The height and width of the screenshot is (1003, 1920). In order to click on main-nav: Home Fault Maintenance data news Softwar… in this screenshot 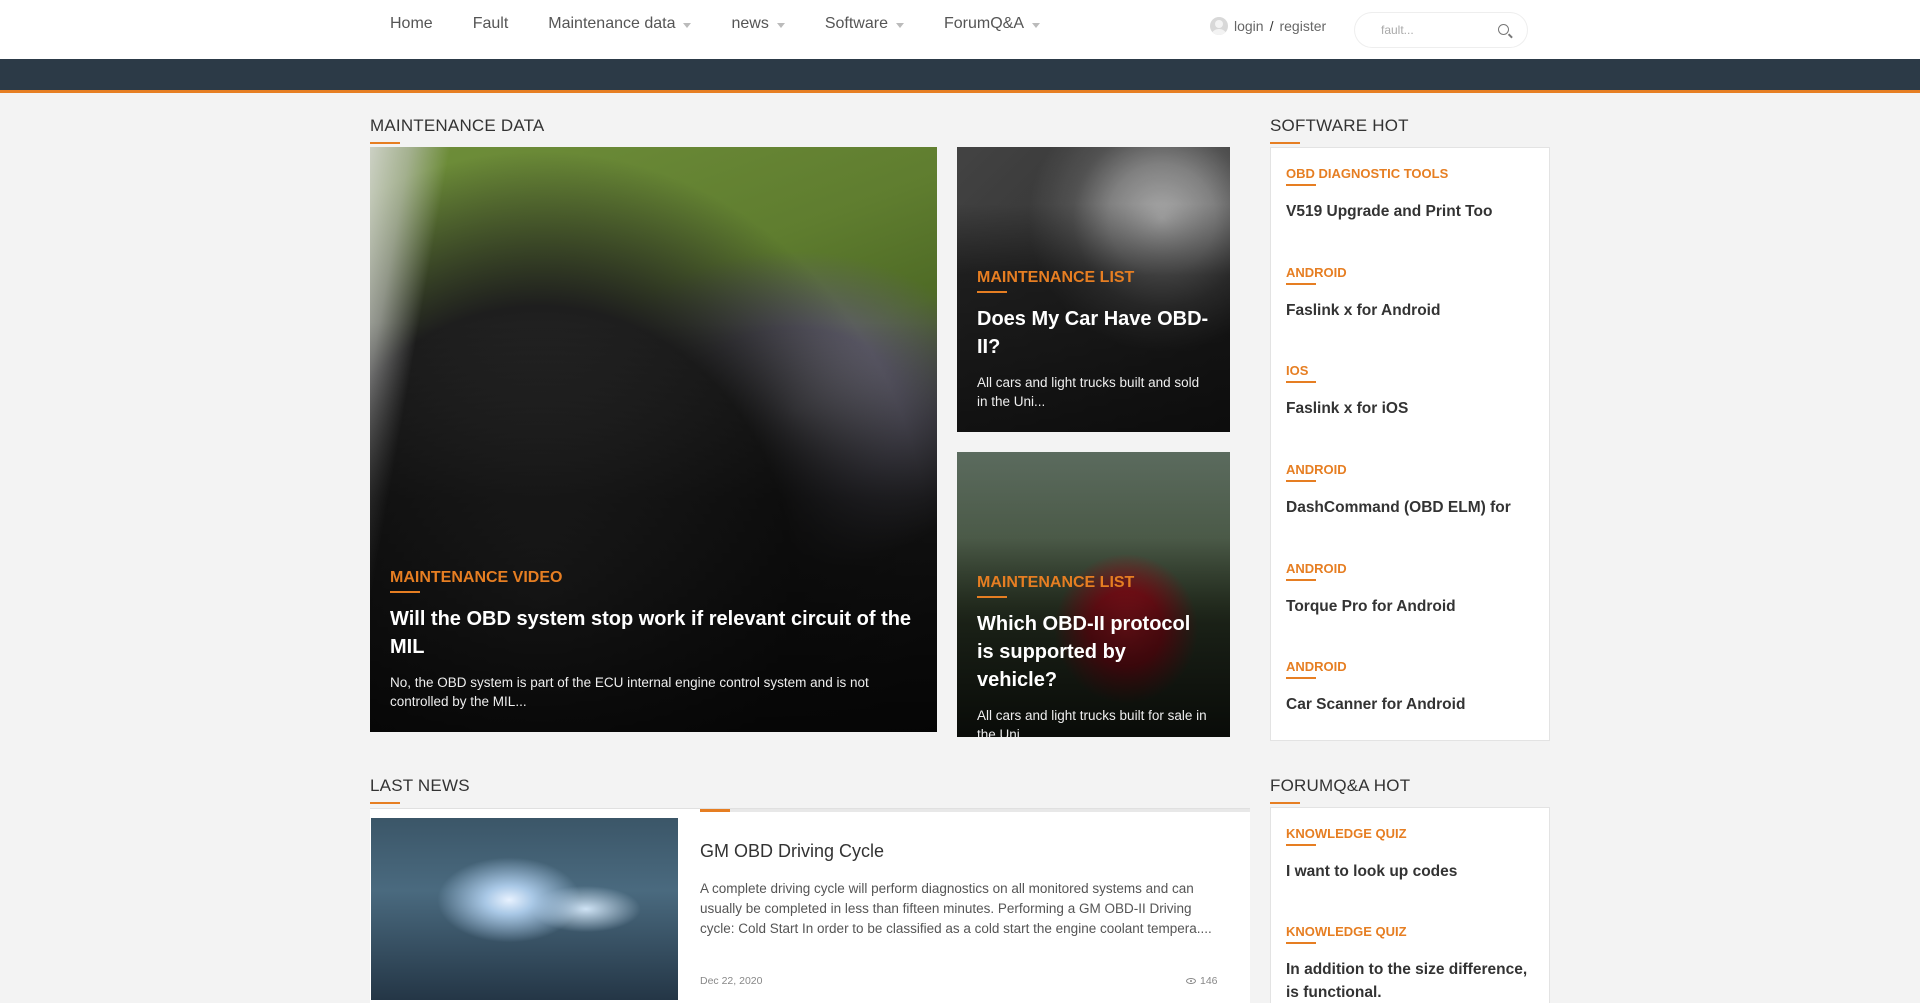, I will do `click(725, 24)`.